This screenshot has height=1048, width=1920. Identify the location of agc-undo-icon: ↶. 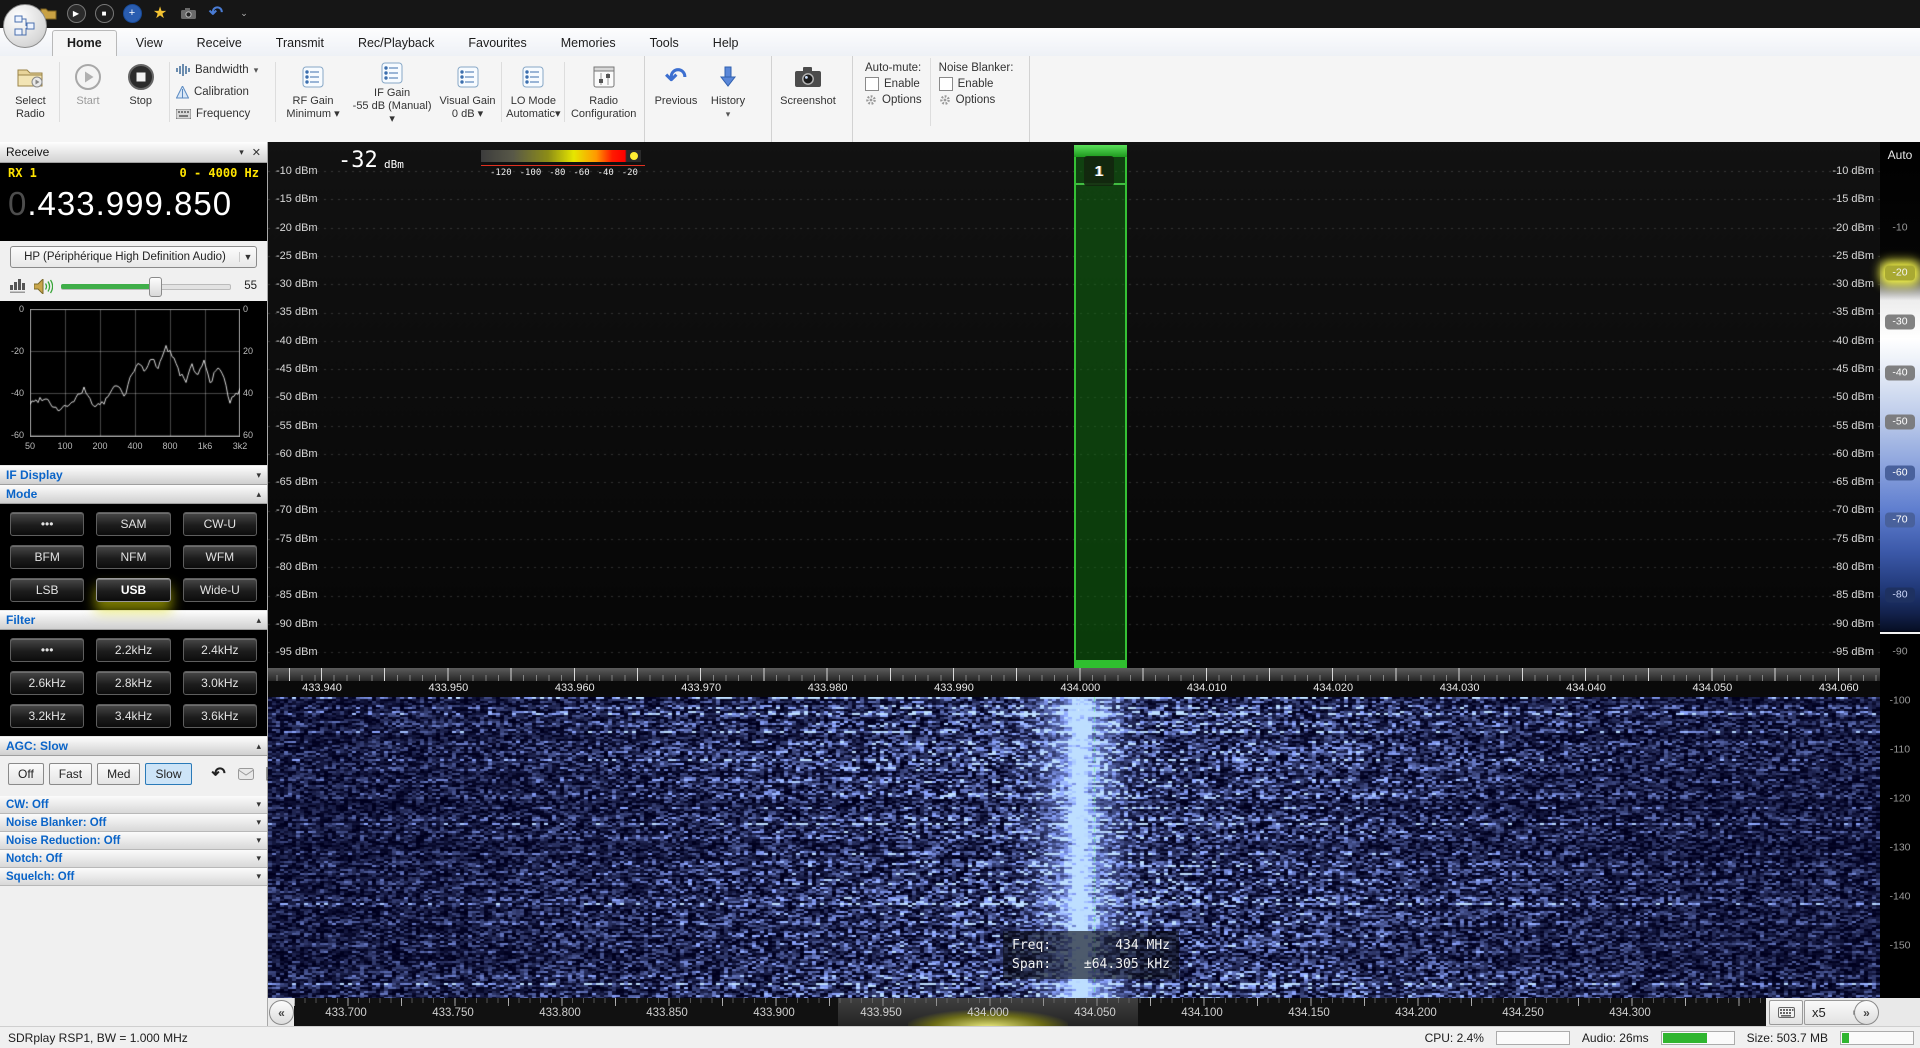
(219, 774).